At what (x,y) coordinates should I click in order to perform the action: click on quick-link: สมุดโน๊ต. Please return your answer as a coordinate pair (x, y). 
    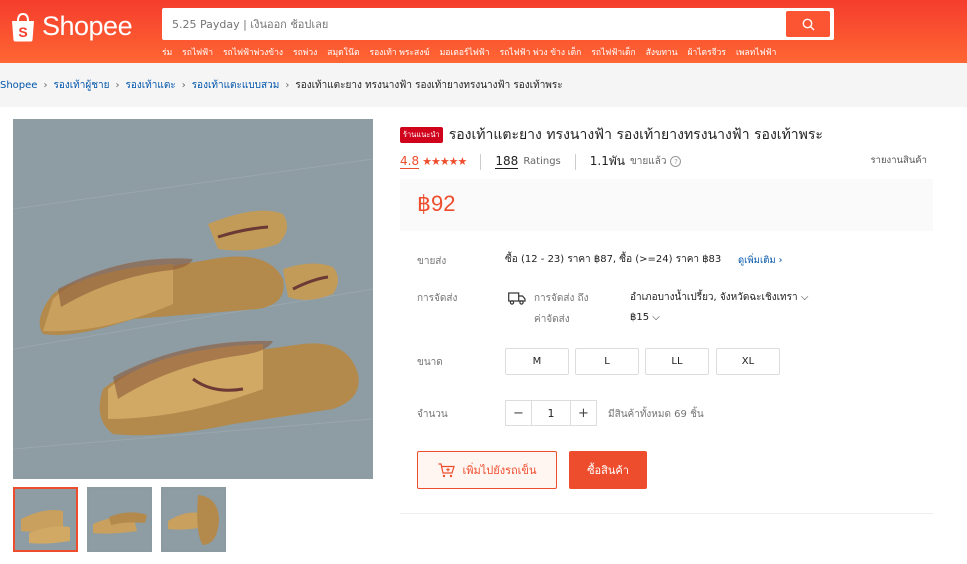
    Looking at the image, I should click on (343, 52).